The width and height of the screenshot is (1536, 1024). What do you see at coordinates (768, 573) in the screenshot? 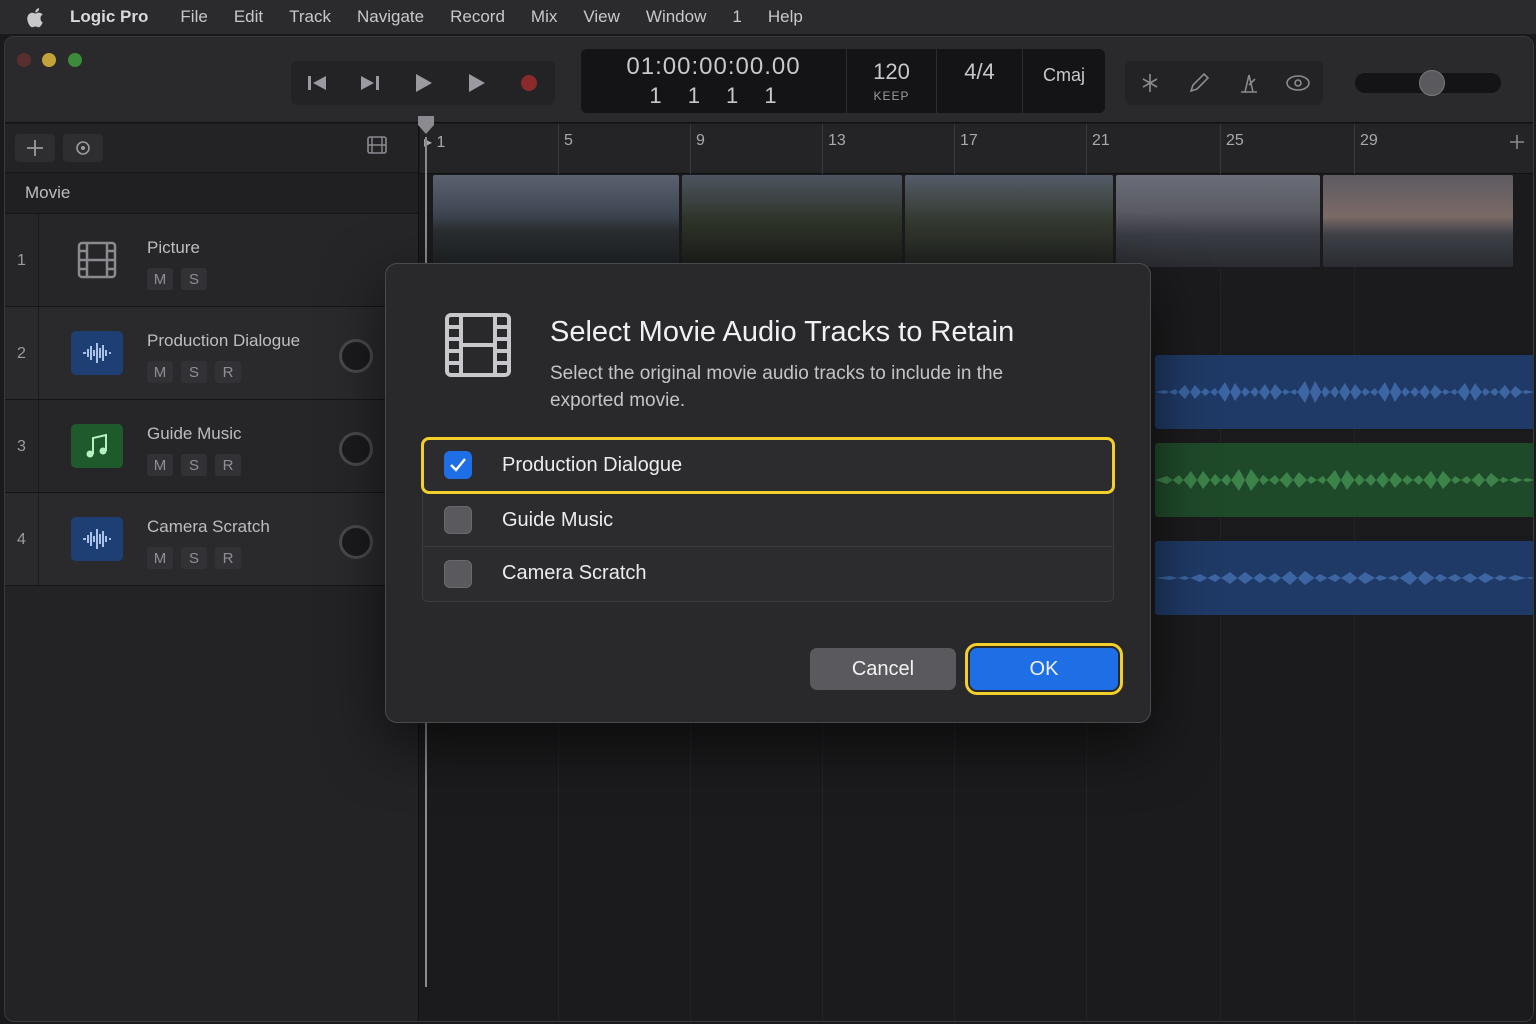
I see `option-camera-scratch: Camera Scratch` at bounding box center [768, 573].